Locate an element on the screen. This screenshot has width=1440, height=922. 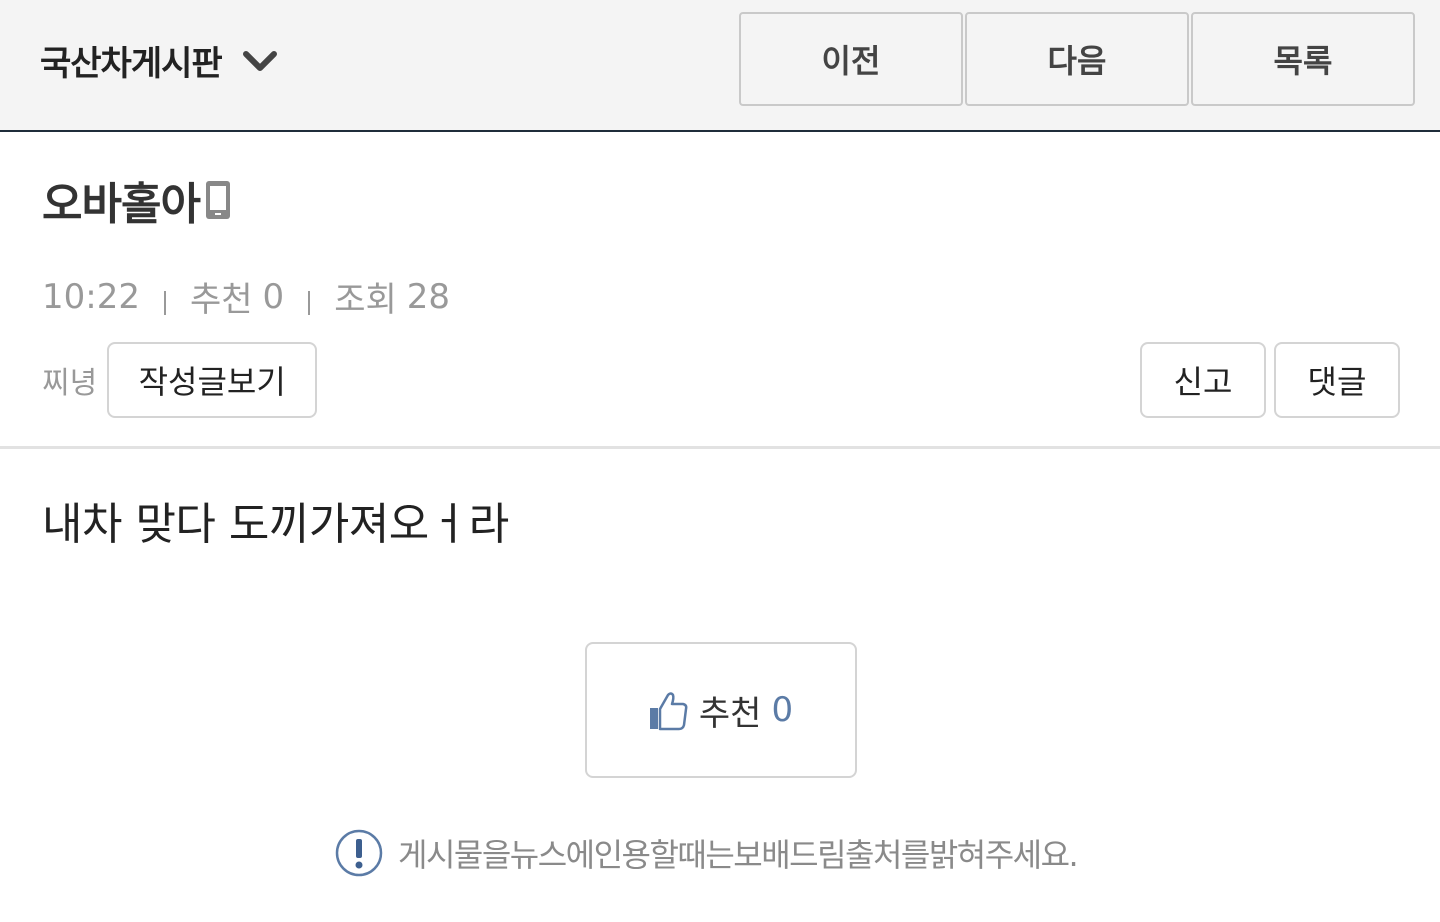
views-count: 28 is located at coordinates (428, 296).